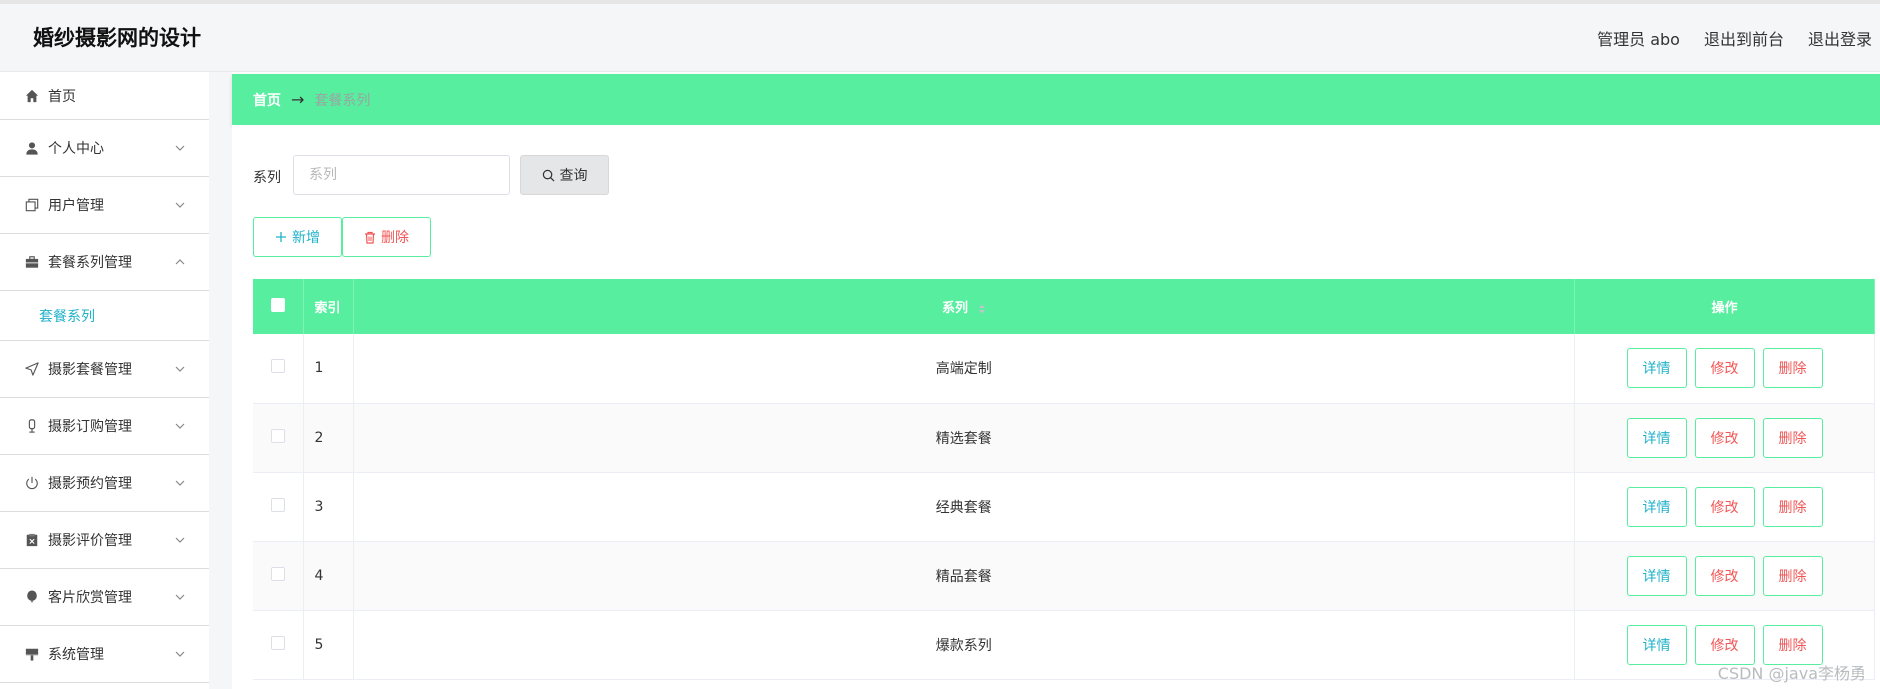 This screenshot has height=689, width=1880. Describe the element at coordinates (401, 175) in the screenshot. I see `search-input` at that location.